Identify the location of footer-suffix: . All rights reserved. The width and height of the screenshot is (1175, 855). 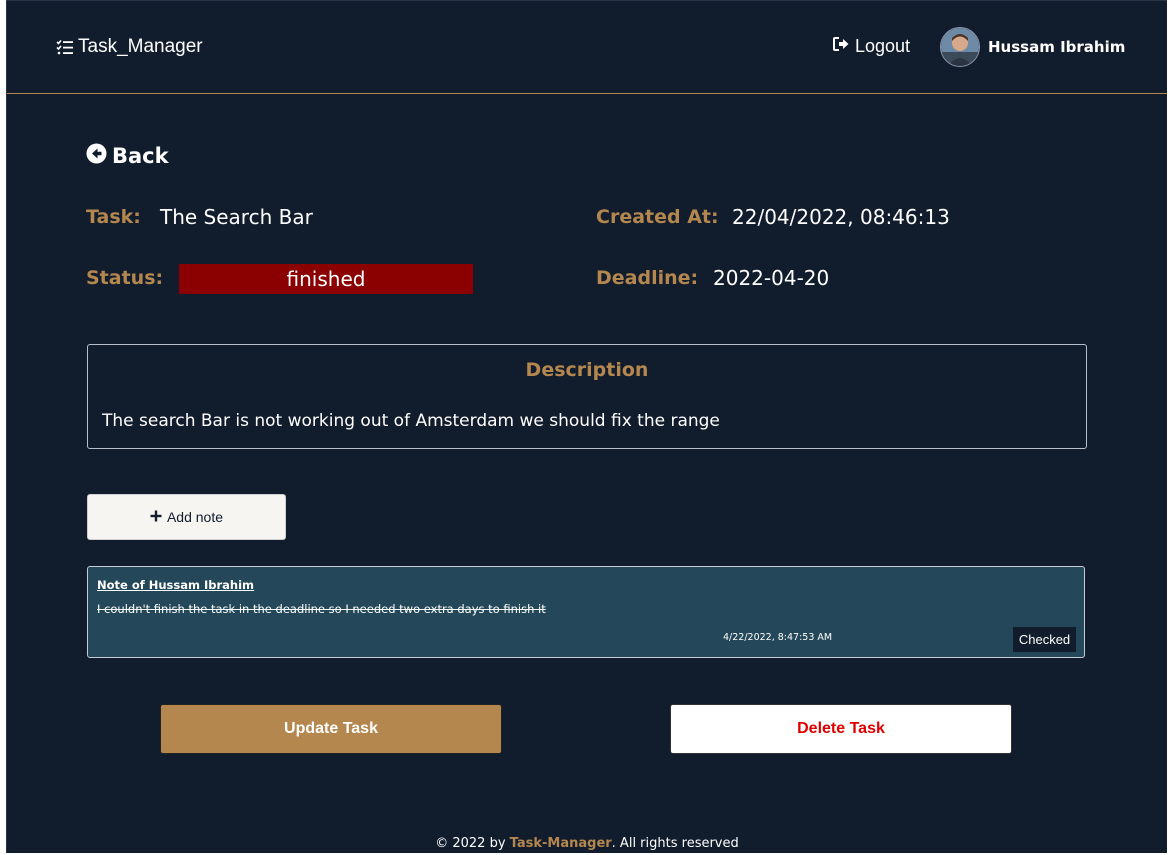
(675, 843).